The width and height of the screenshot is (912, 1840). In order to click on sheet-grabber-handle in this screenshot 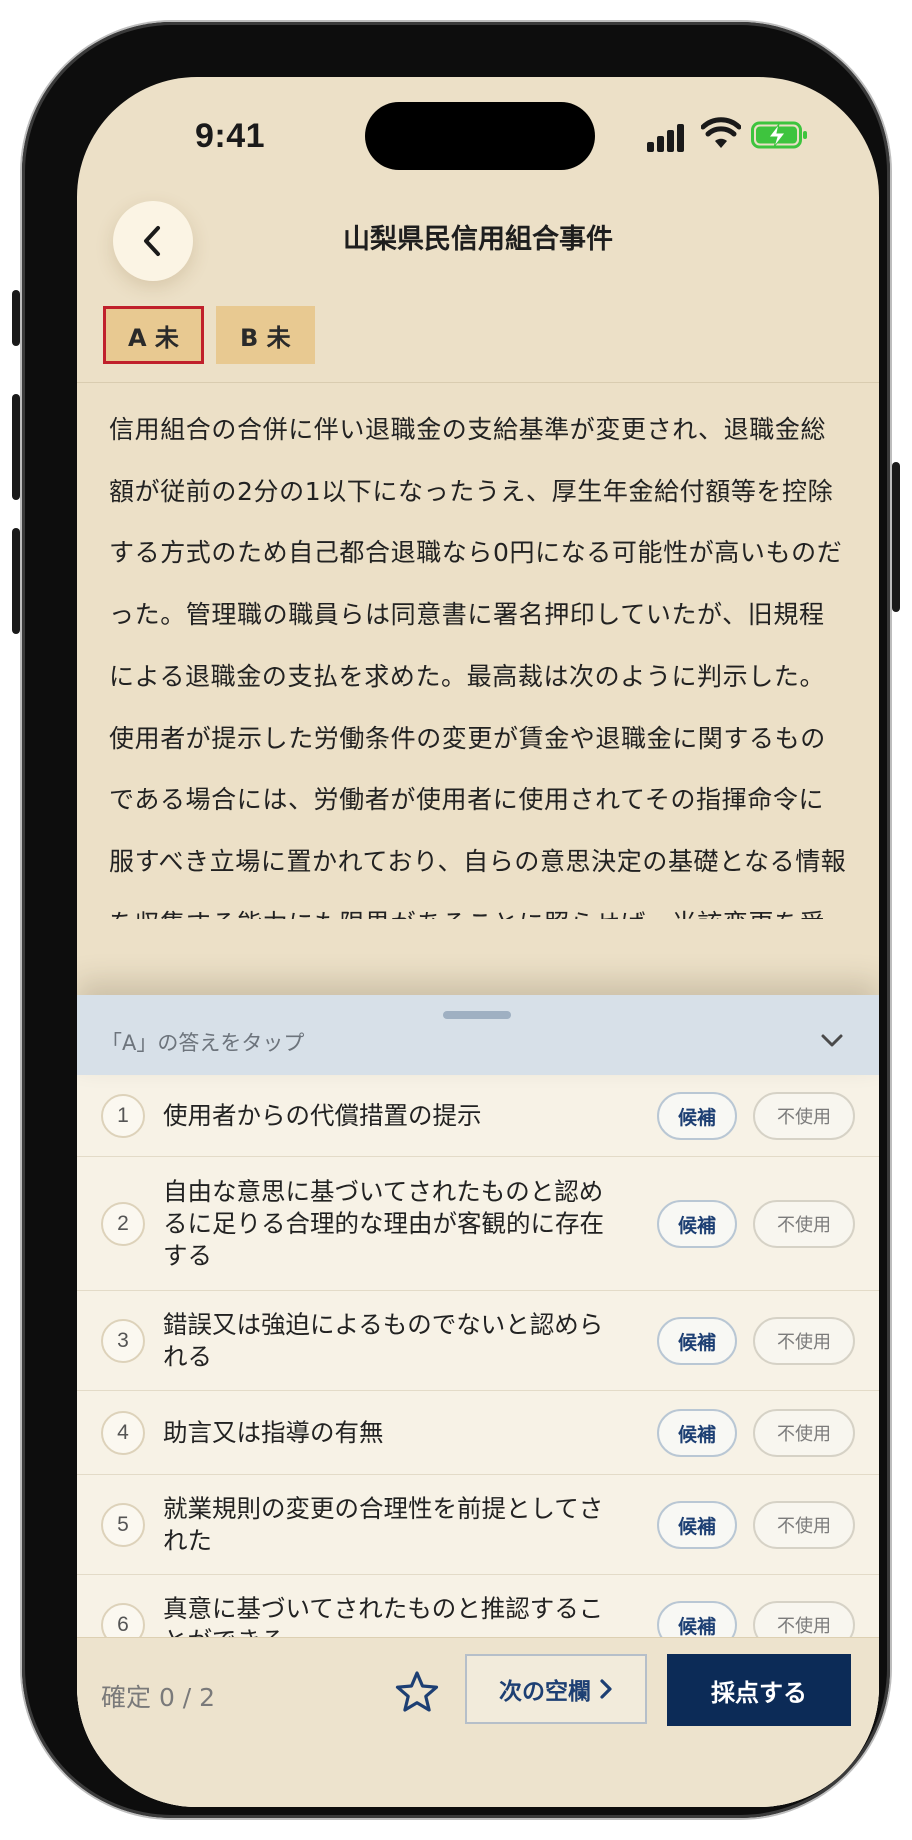, I will do `click(477, 1015)`.